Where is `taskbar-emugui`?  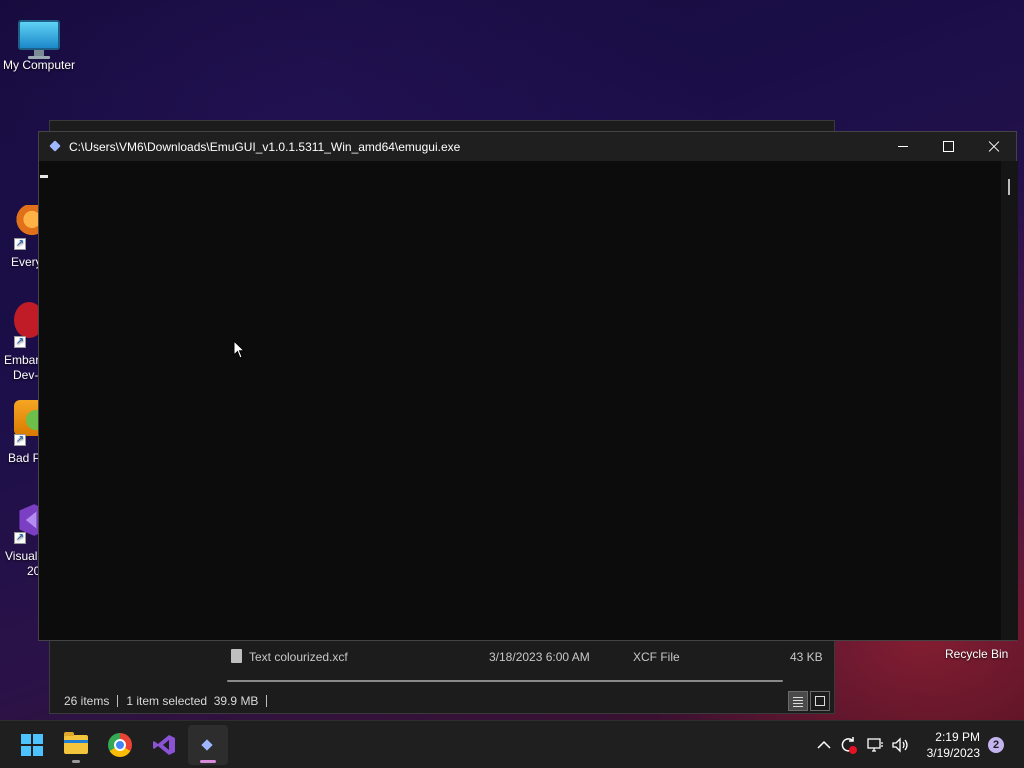 taskbar-emugui is located at coordinates (208, 745).